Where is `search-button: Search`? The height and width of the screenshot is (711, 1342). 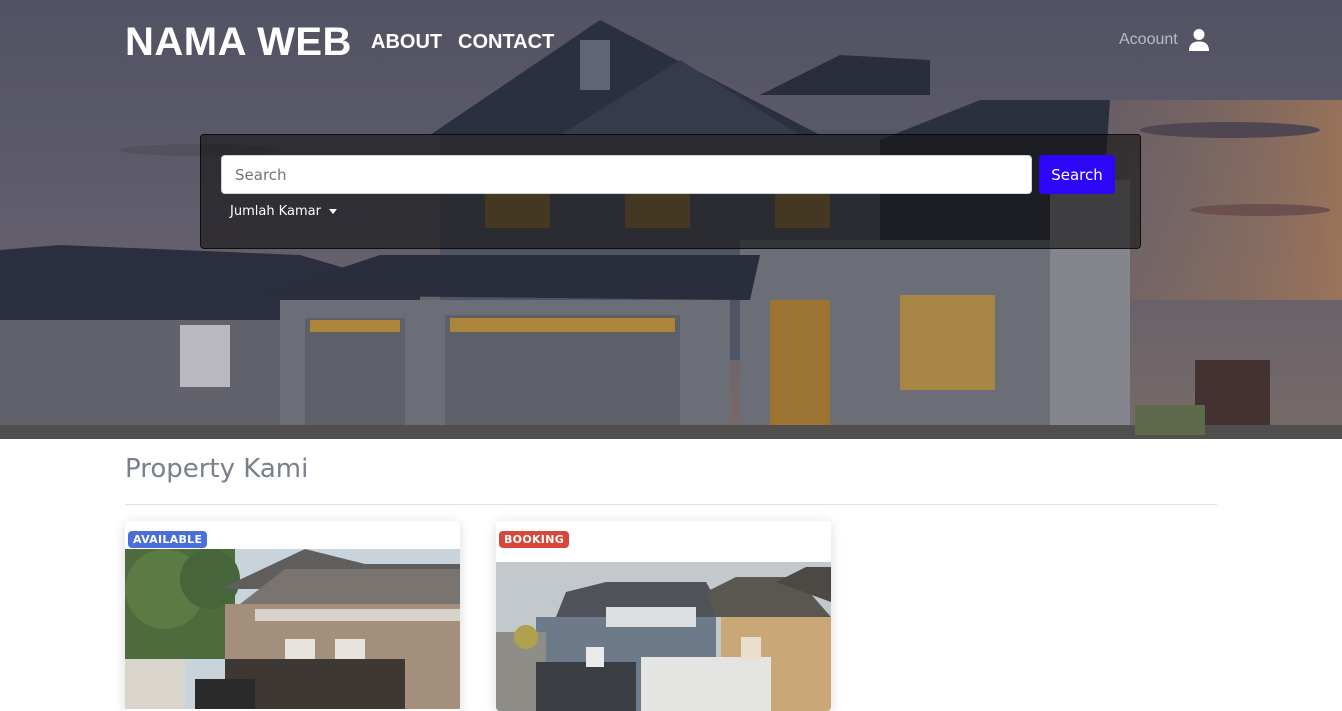 search-button: Search is located at coordinates (1077, 174).